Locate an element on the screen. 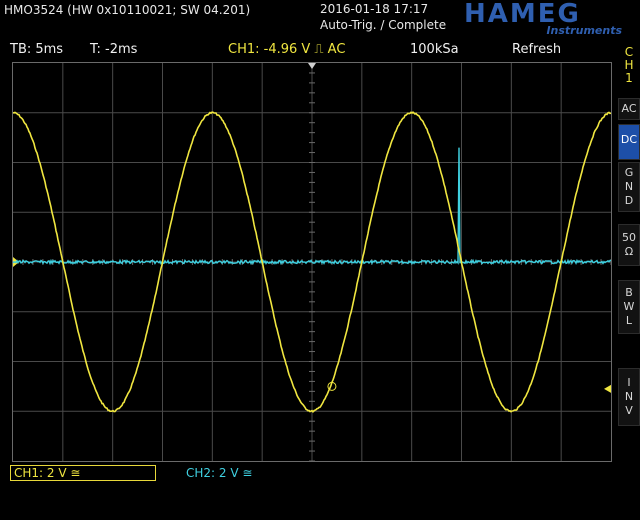  coupling-ac-button: AC is located at coordinates (629, 109).